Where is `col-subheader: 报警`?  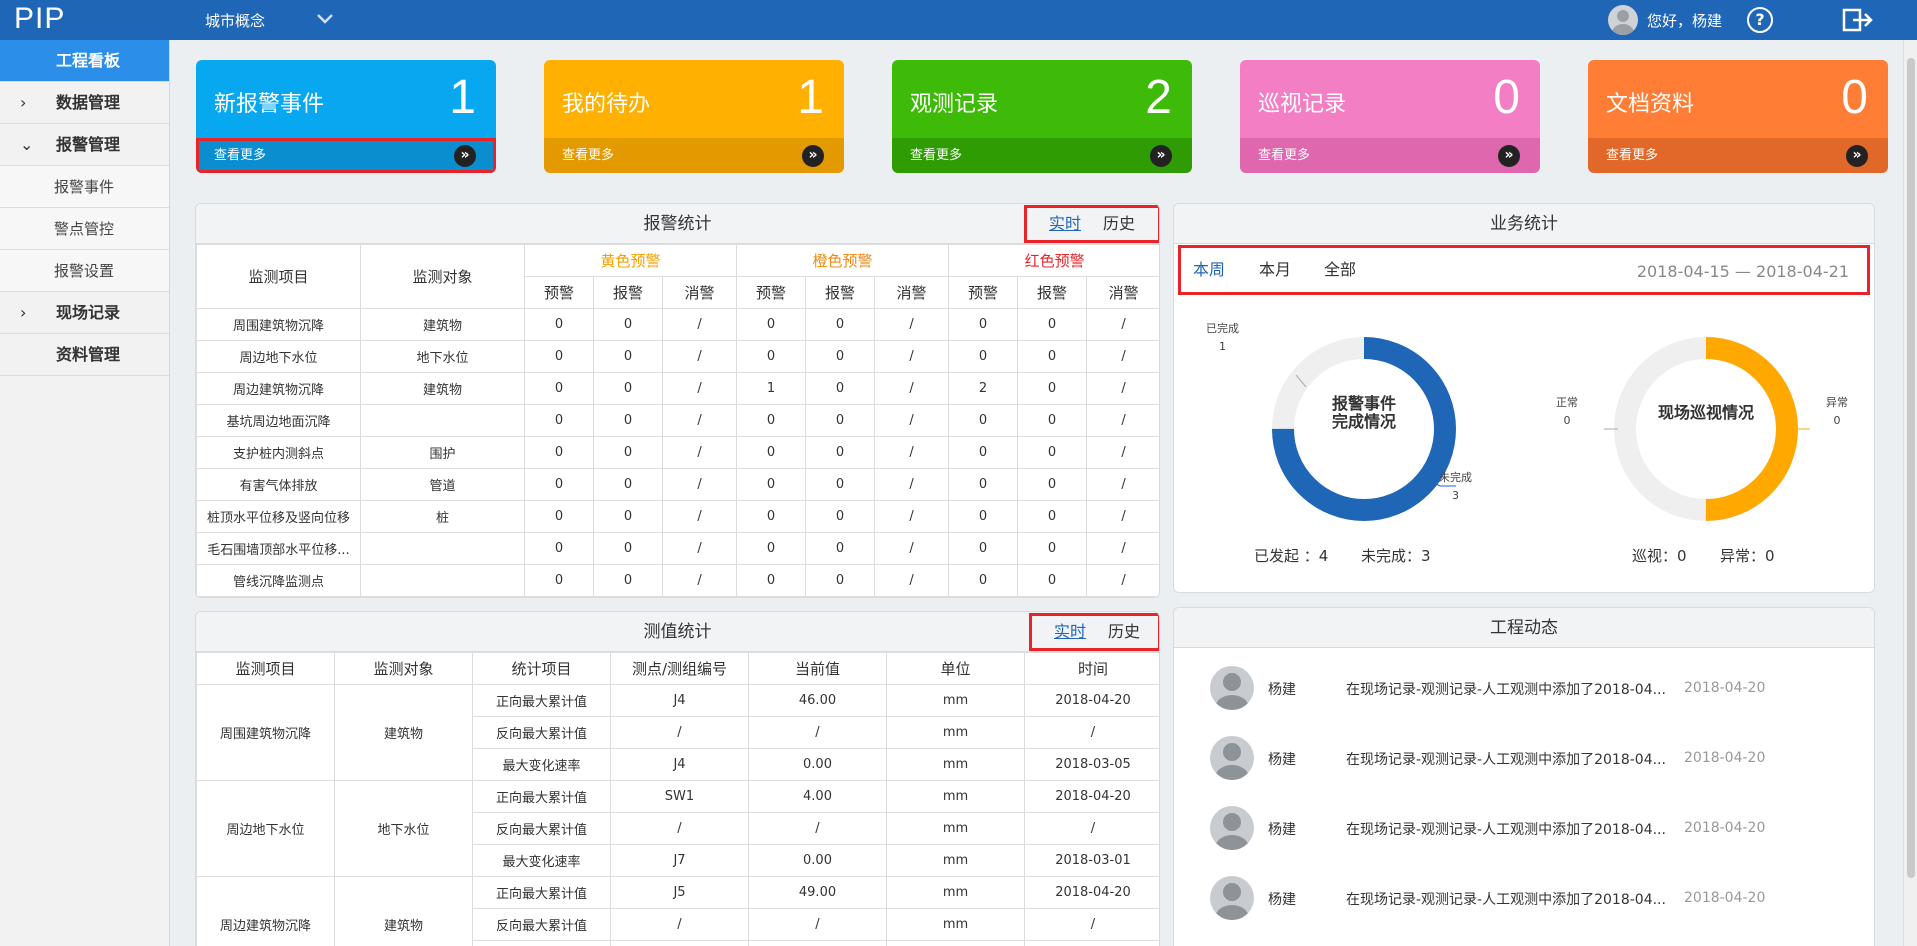
col-subheader: 报警 is located at coordinates (840, 292).